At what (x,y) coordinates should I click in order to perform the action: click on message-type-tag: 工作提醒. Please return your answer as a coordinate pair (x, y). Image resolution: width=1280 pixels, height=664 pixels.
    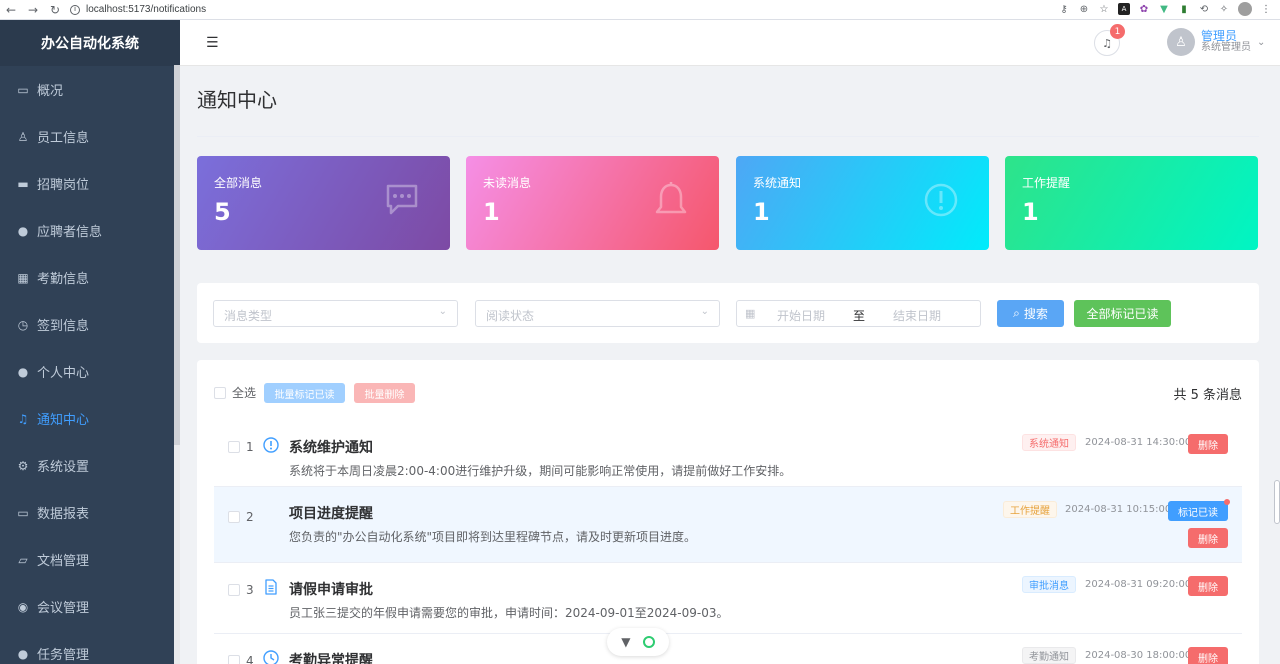
    Looking at the image, I should click on (1030, 509).